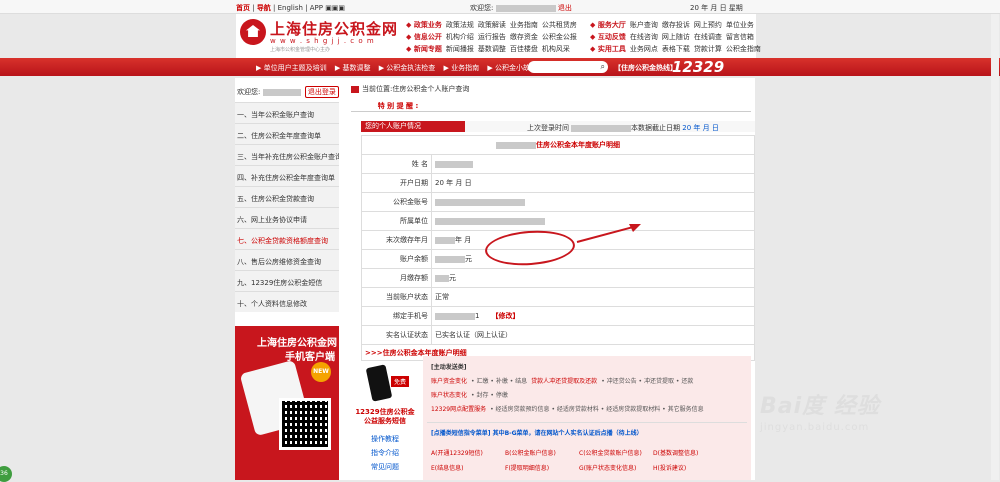  What do you see at coordinates (410, 89) in the screenshot?
I see `breadcrumb: 当前位置:住房公积金个人账户查询` at bounding box center [410, 89].